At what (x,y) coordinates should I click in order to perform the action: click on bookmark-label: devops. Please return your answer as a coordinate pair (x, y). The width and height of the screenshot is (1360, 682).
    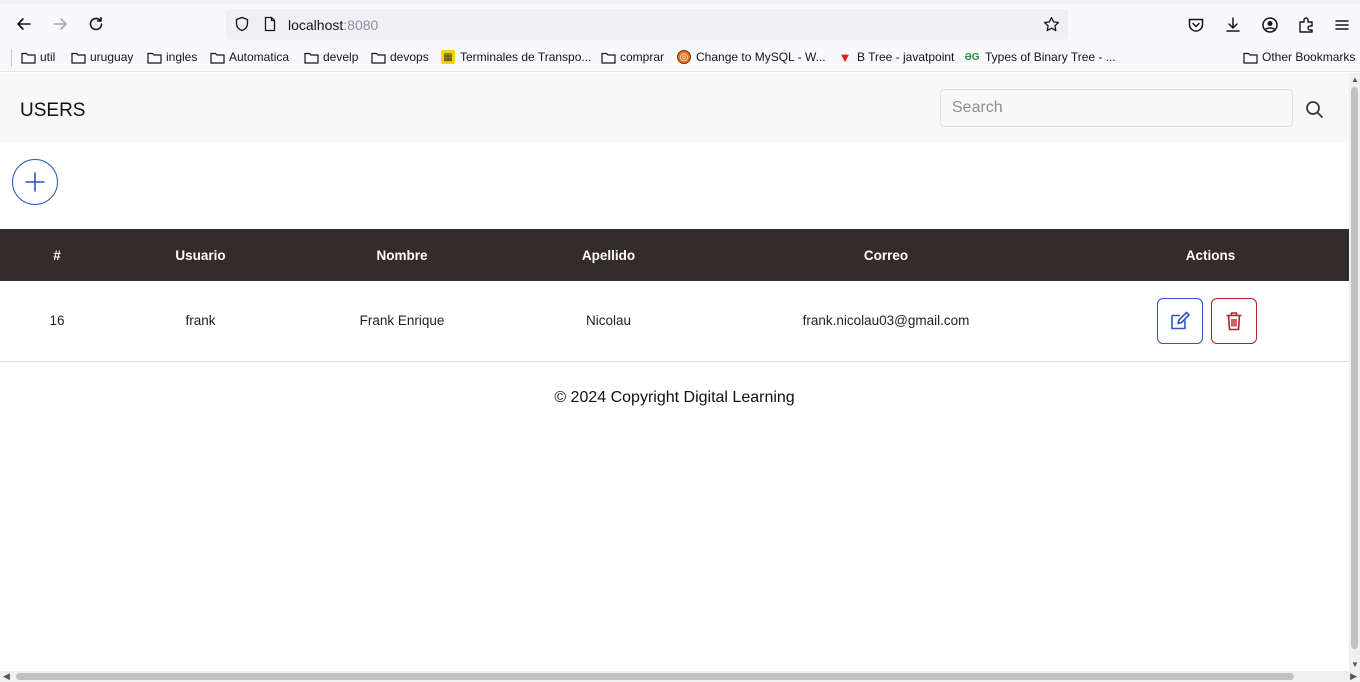
    Looking at the image, I should click on (409, 57).